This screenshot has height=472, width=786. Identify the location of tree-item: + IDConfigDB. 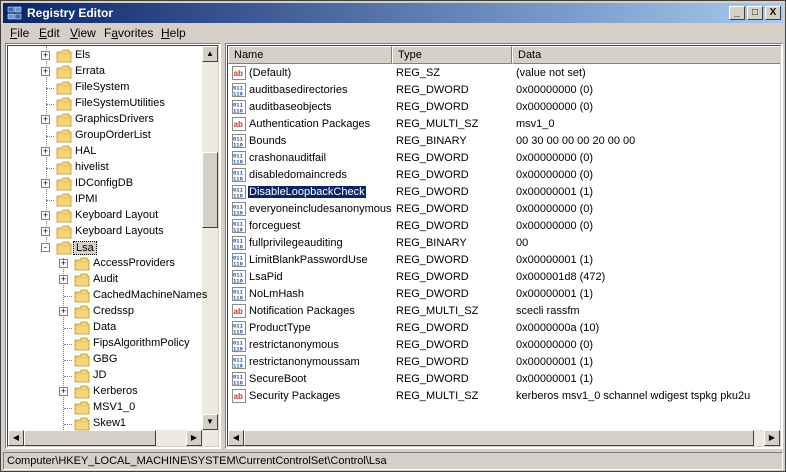
(103, 184).